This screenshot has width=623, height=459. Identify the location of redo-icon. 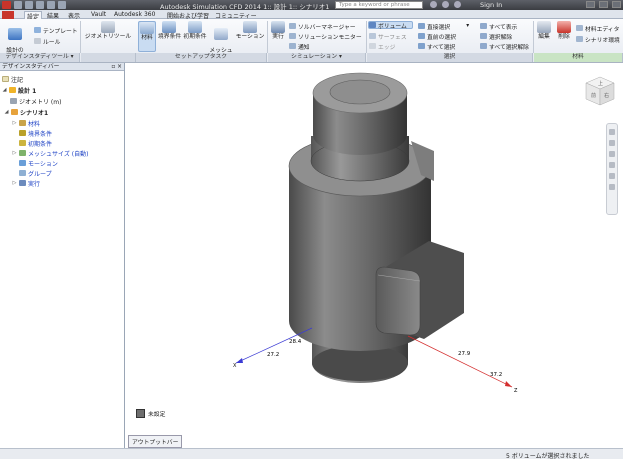
(62, 5).